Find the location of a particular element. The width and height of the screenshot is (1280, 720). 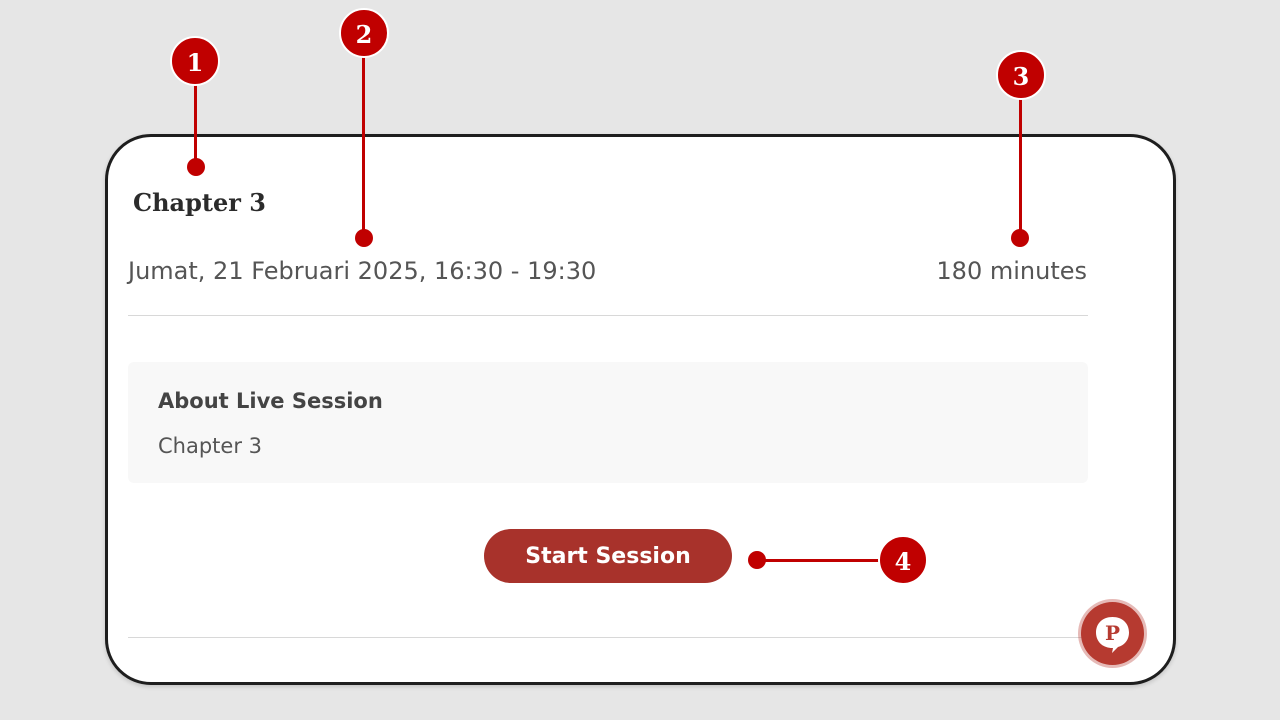

callout-marker-1: 1 is located at coordinates (195, 61).